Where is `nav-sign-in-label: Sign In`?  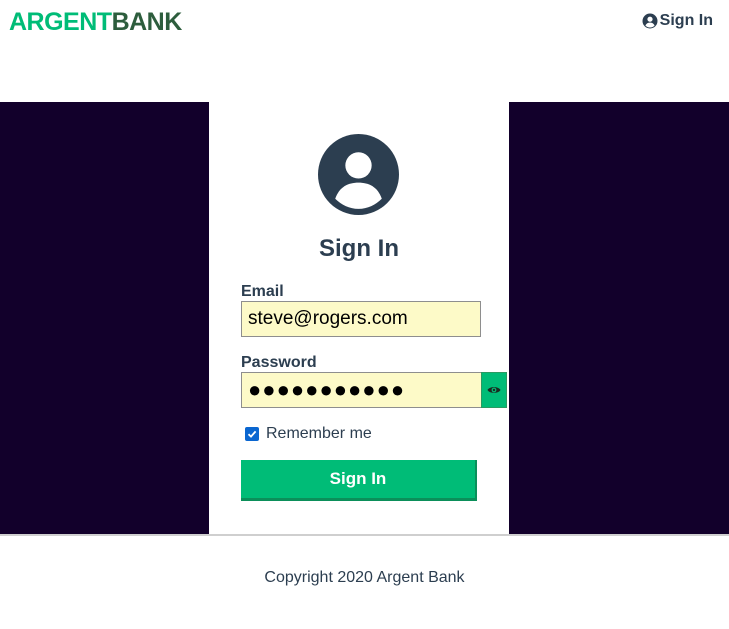
nav-sign-in-label: Sign In is located at coordinates (686, 20).